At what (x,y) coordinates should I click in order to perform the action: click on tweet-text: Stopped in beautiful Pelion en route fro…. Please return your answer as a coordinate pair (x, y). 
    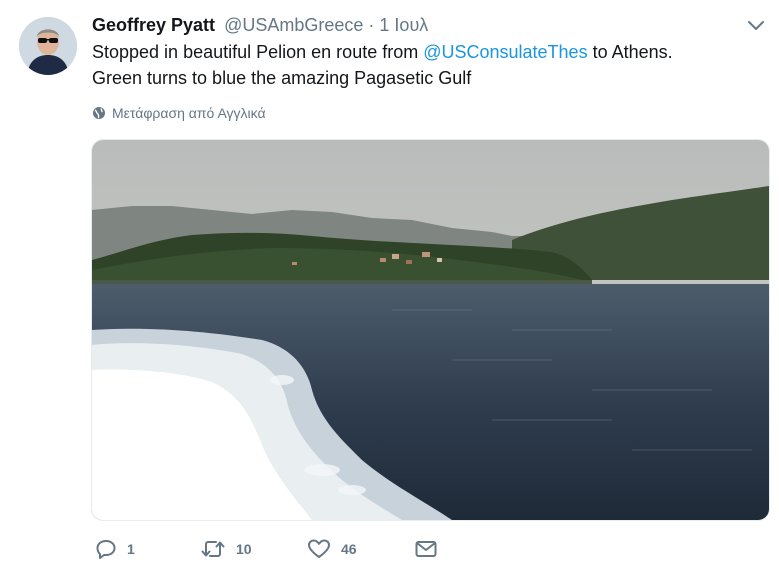
    Looking at the image, I should click on (427, 65).